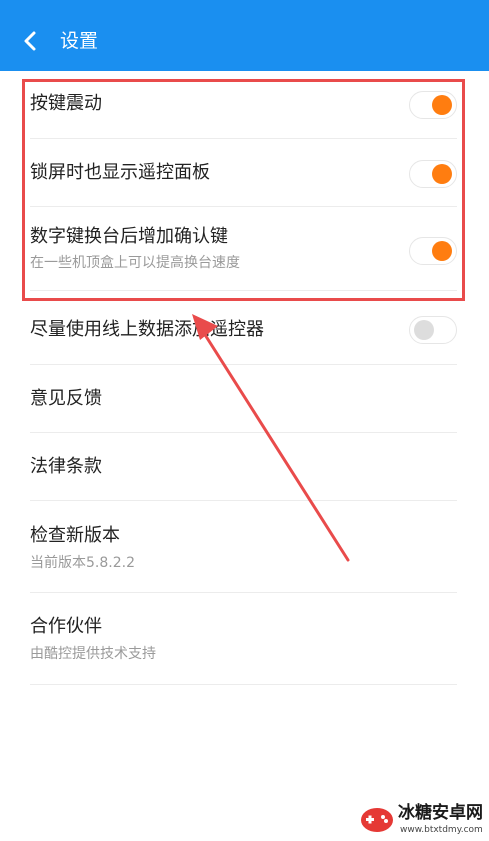 This screenshot has height=841, width=489. What do you see at coordinates (135, 263) in the screenshot?
I see `setting-description: 在一些机顶盒上可以提高换台速度` at bounding box center [135, 263].